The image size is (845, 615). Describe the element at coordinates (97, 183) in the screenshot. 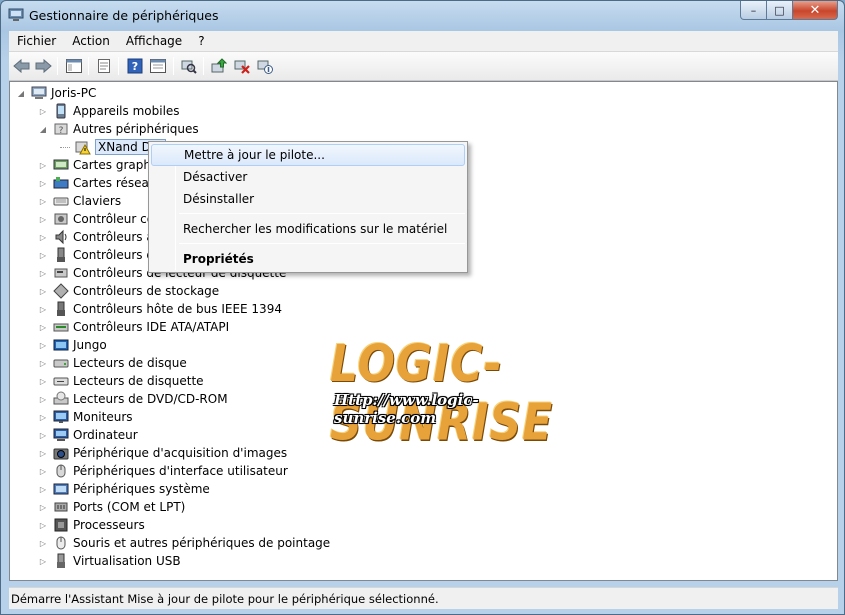

I see `tree-item: ▷ Cartes réseau` at that location.